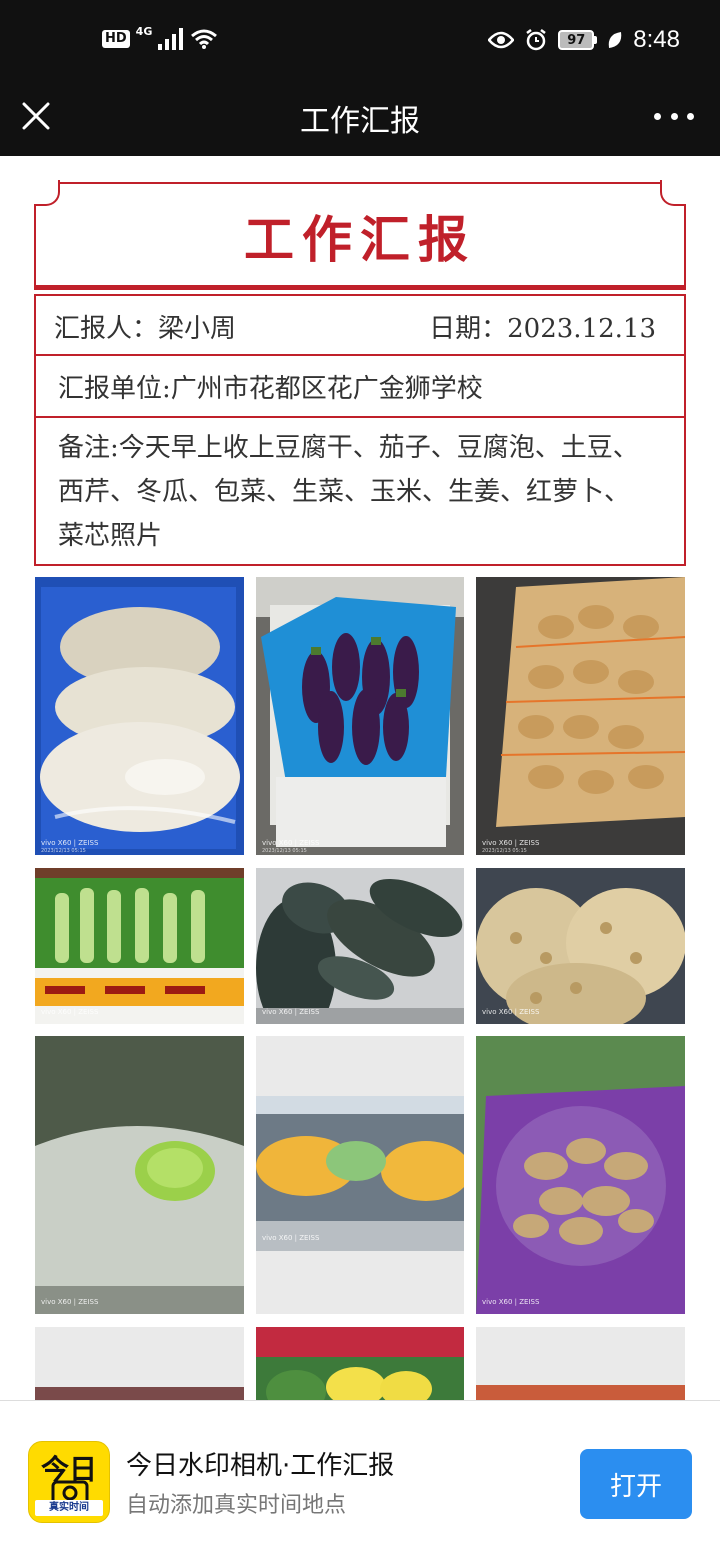  I want to click on photo-ginger: vivo X60 | ZEISS, so click(580, 1175).